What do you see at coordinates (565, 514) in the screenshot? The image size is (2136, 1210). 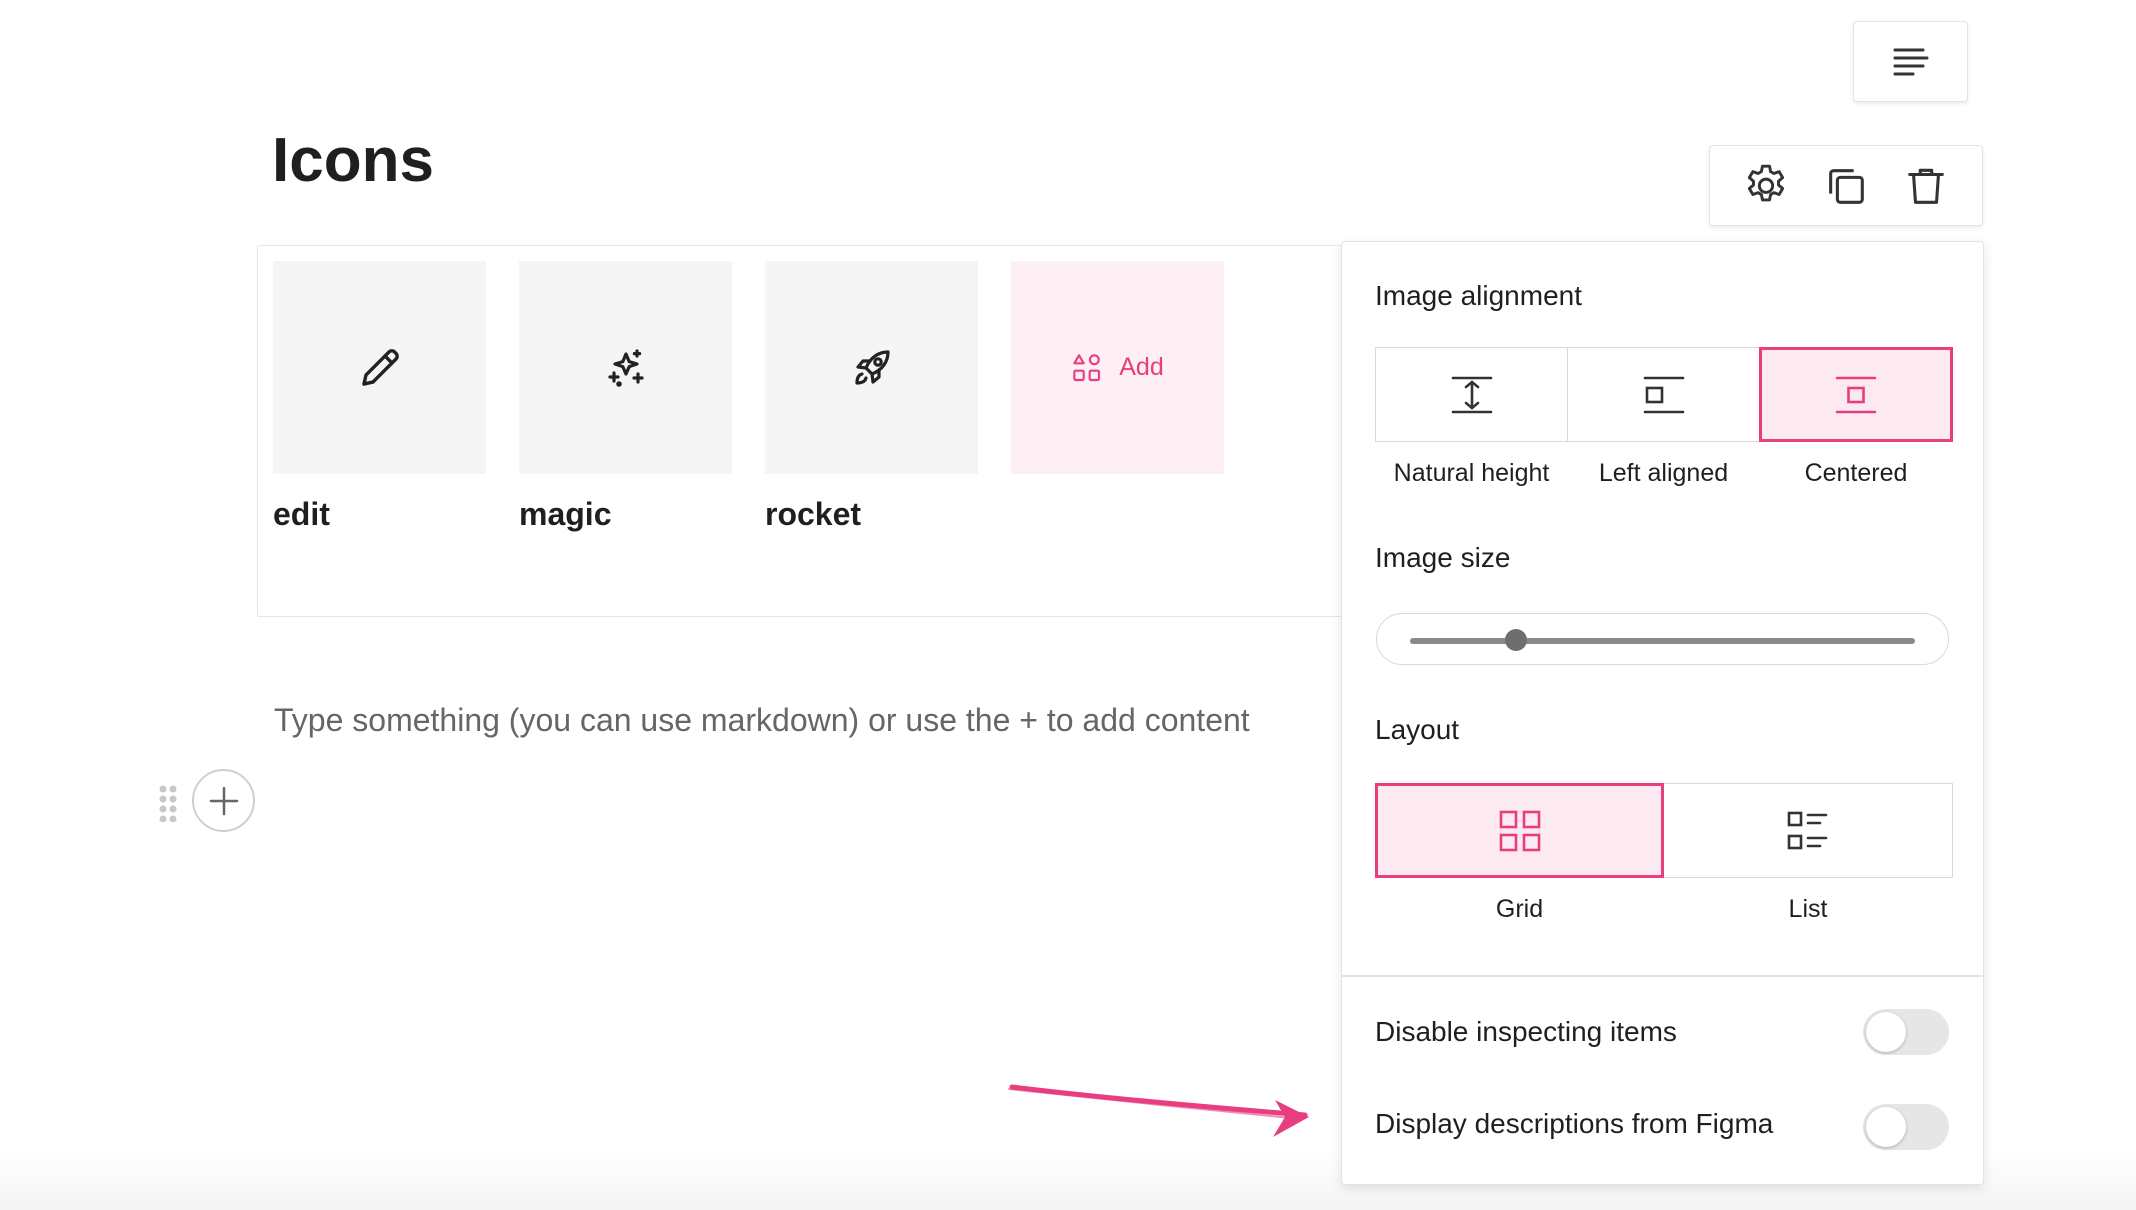 I see `icon-label: magic` at bounding box center [565, 514].